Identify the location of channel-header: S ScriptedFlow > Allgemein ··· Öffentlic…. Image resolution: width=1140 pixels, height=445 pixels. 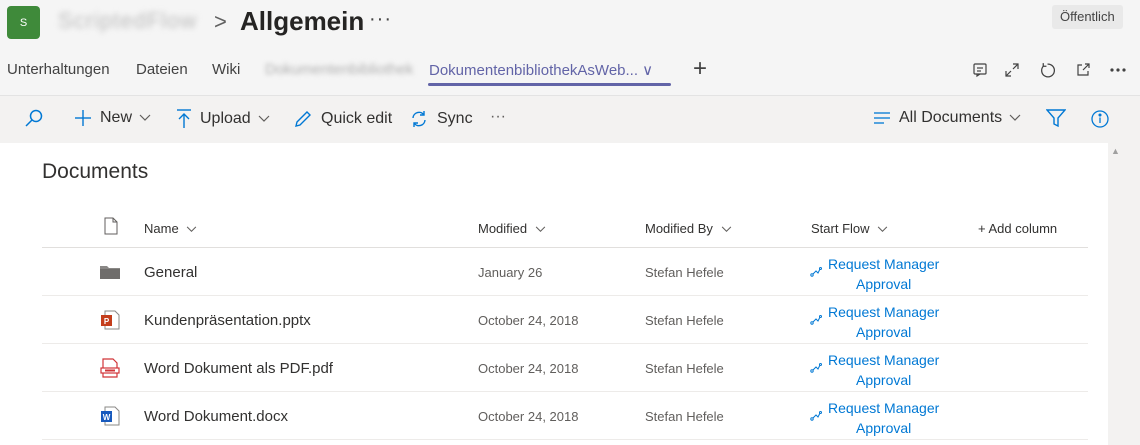
(570, 22).